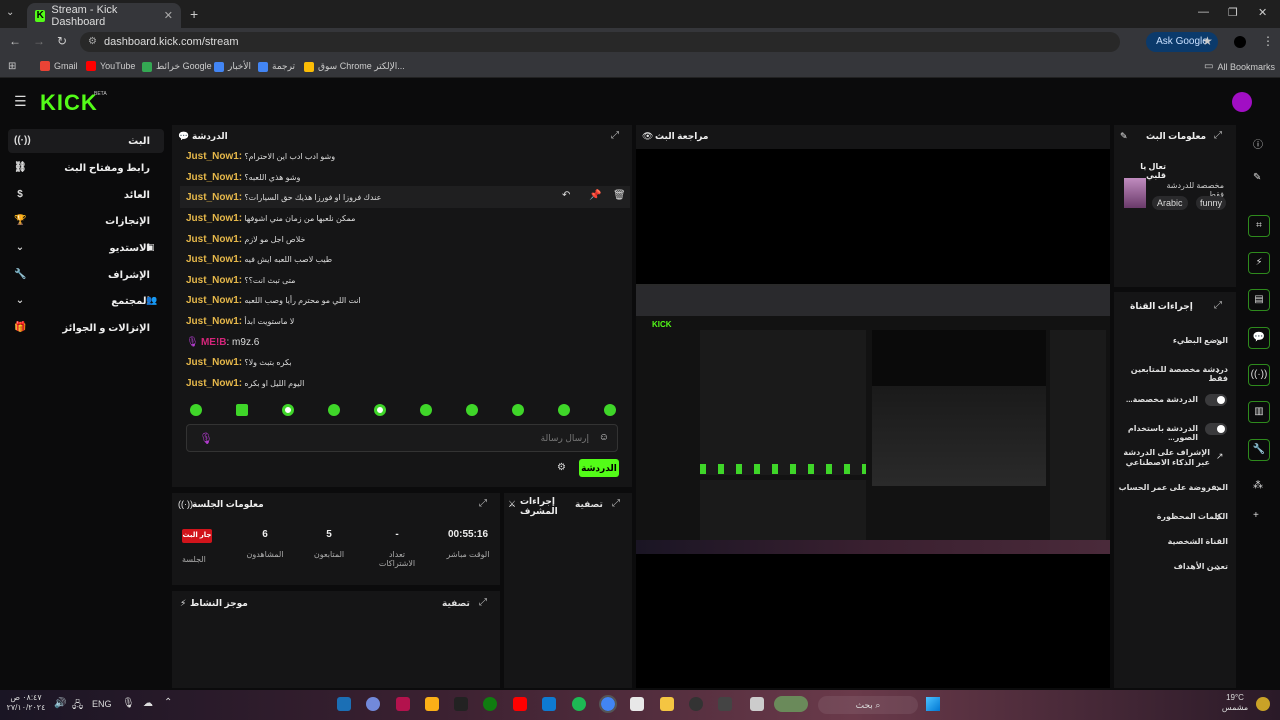  Describe the element at coordinates (1258, 485) in the screenshot. I see `nodes-icon: ⁂` at that location.